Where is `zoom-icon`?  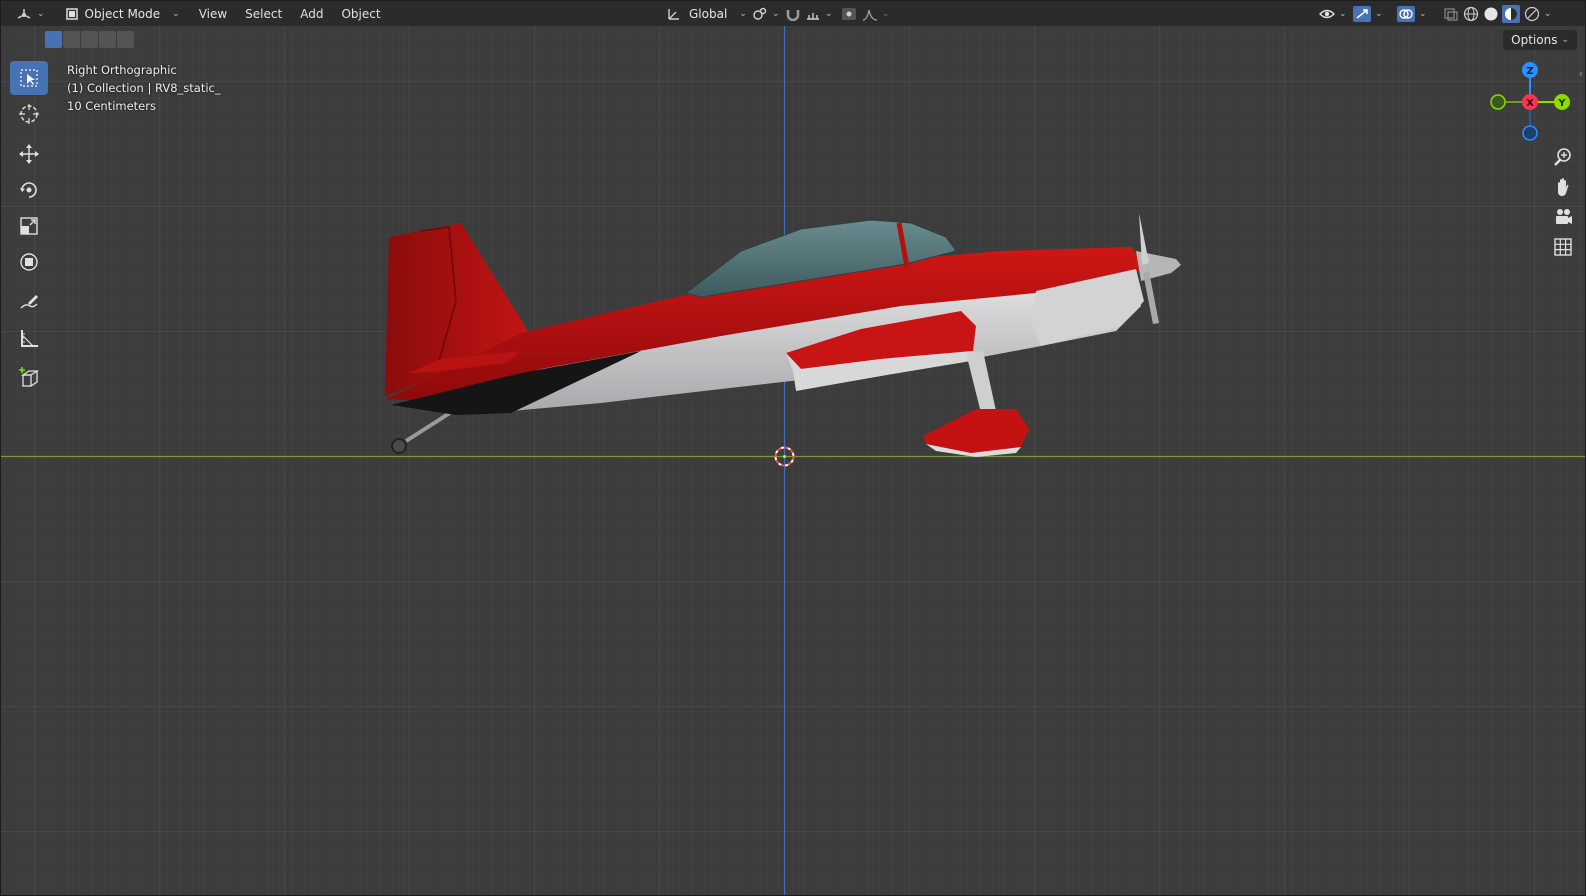
zoom-icon is located at coordinates (1562, 157).